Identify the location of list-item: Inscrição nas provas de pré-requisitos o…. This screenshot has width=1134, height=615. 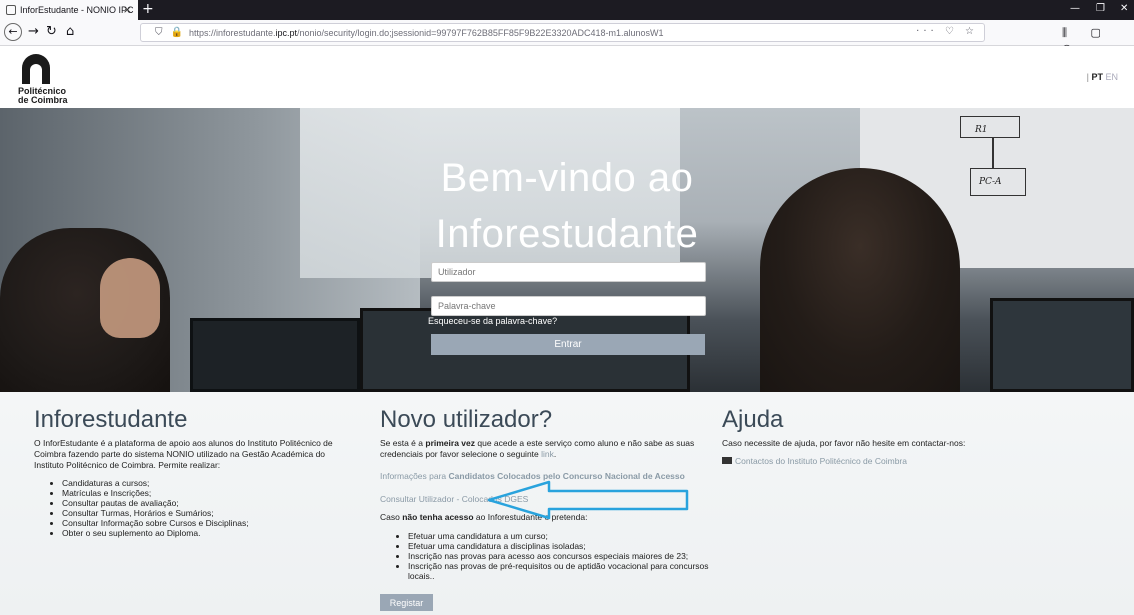
(559, 571).